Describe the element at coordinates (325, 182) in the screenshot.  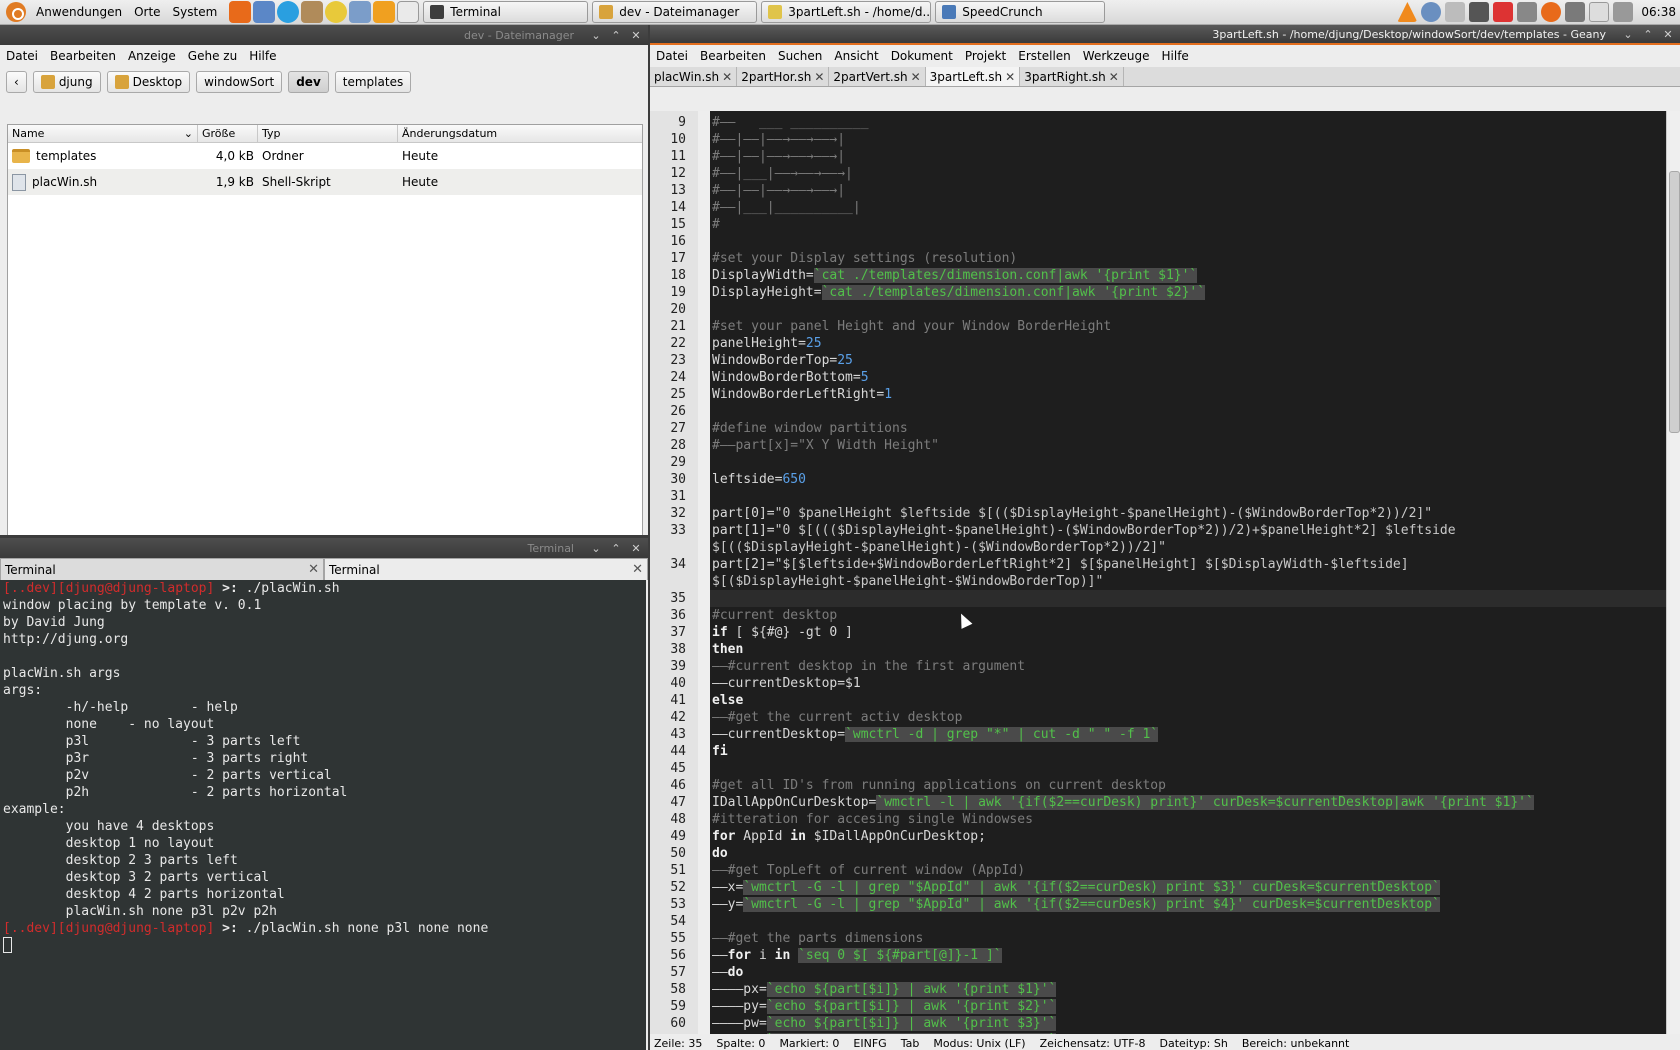
I see `file-row: placWin.sh 1,9 kB Shell-Skript Heute` at that location.